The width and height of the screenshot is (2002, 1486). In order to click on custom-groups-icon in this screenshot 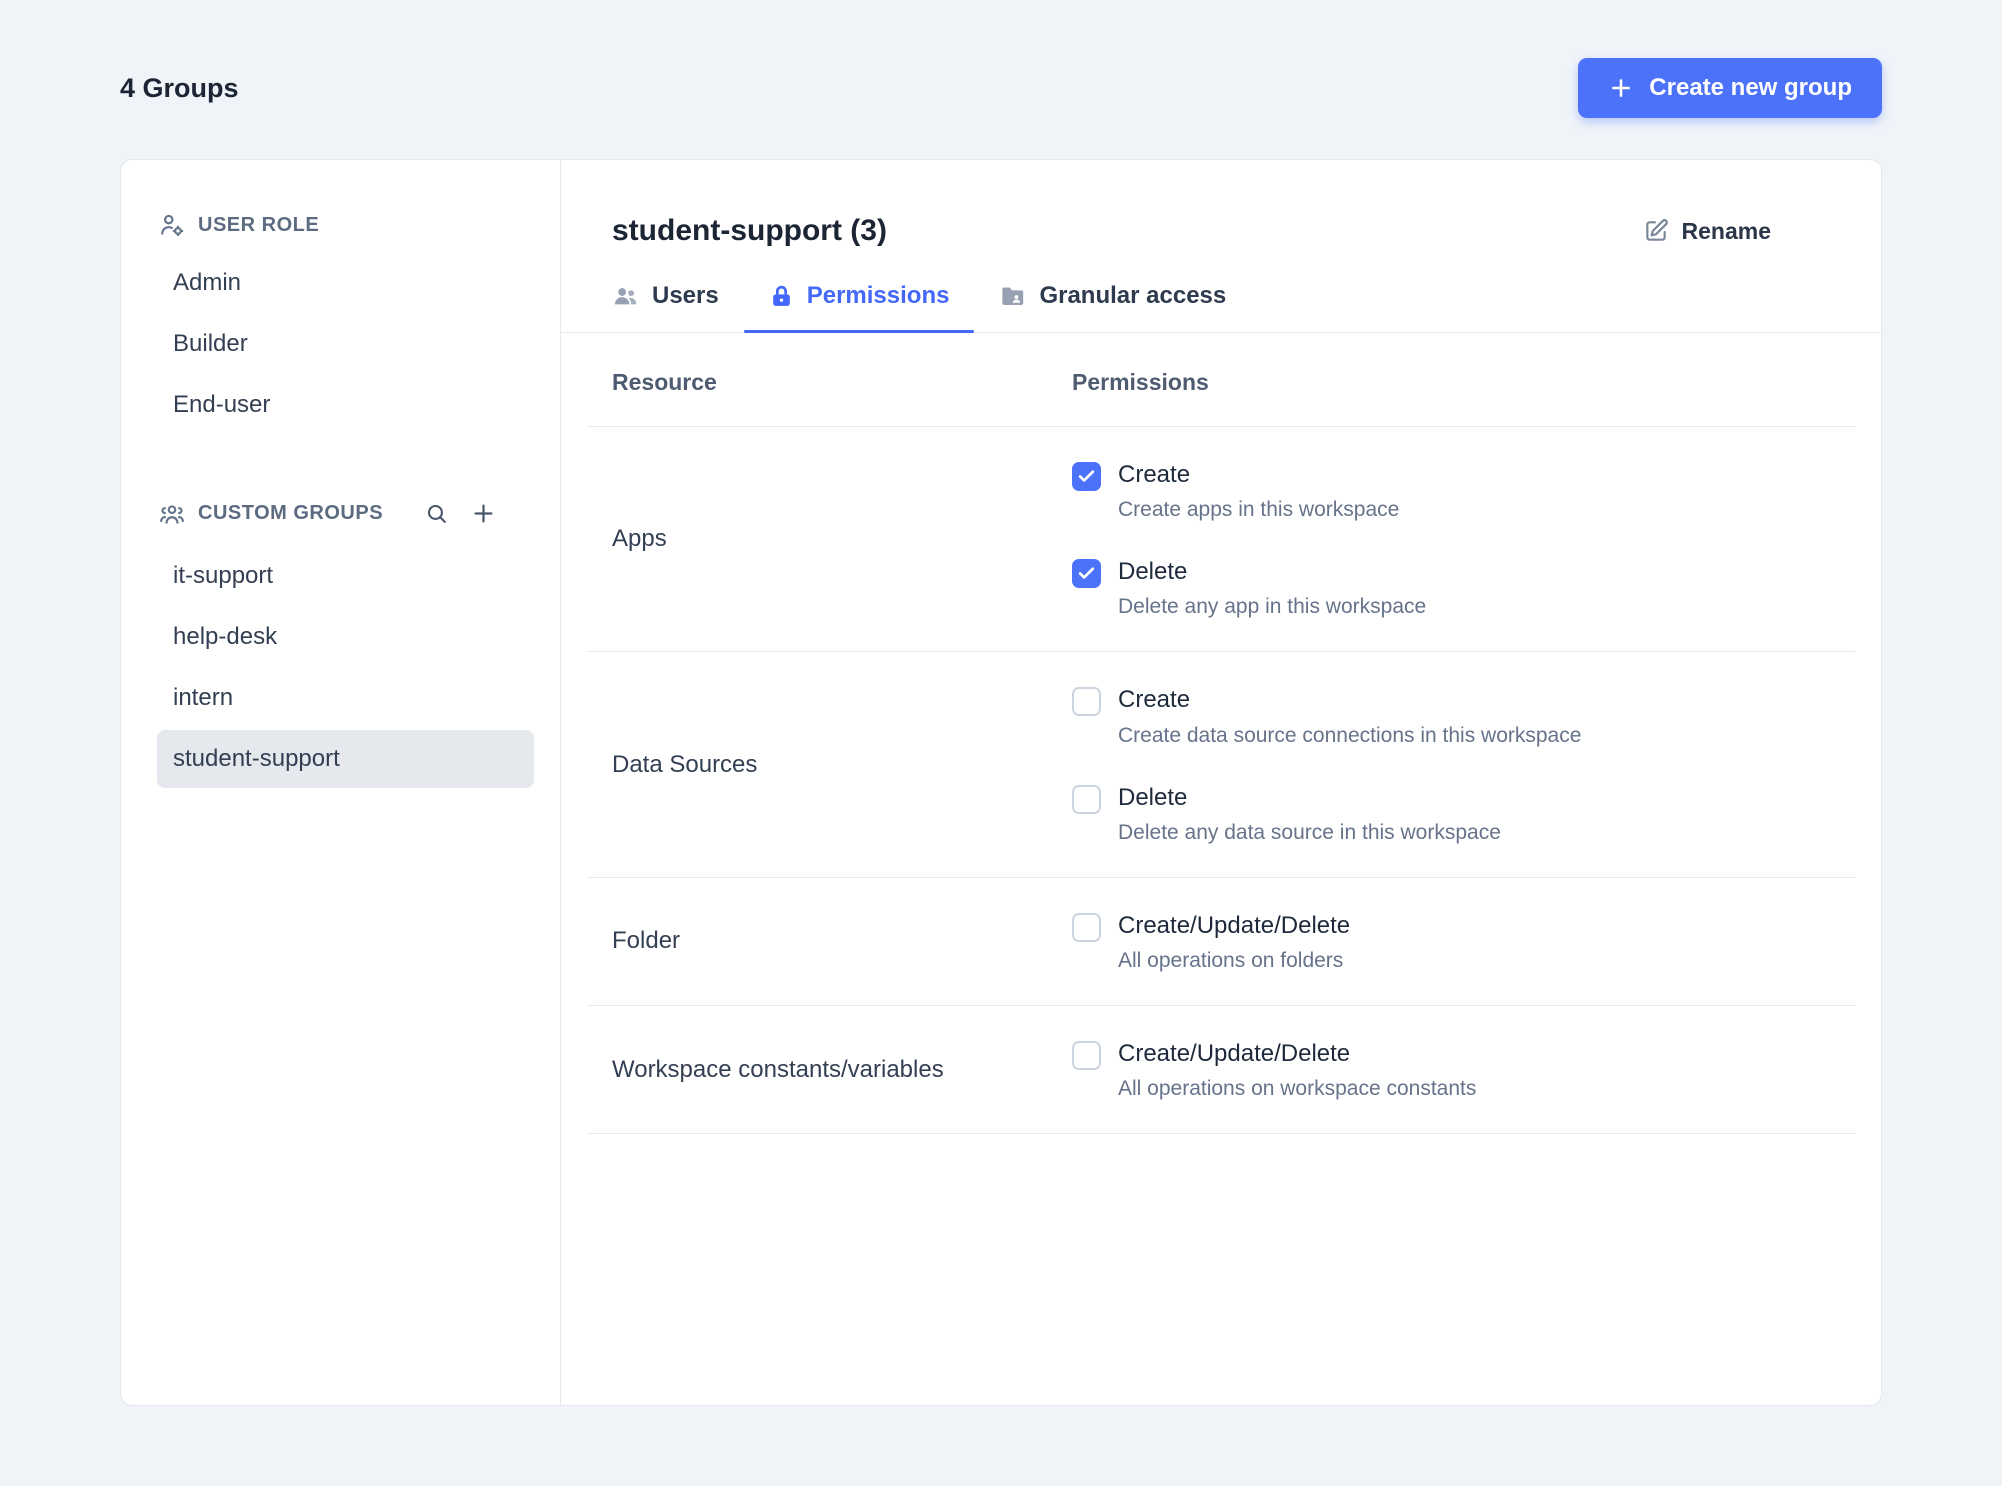, I will do `click(172, 514)`.